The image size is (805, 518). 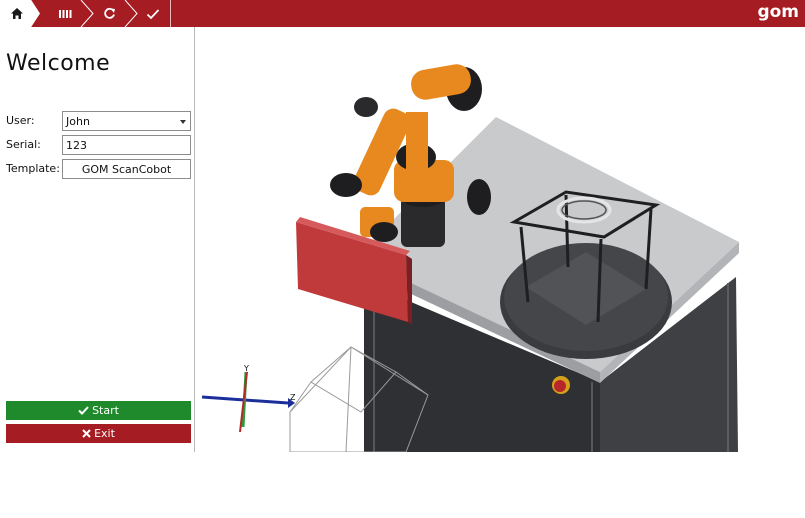 I want to click on serial-row: Serial: 123, so click(x=99, y=145).